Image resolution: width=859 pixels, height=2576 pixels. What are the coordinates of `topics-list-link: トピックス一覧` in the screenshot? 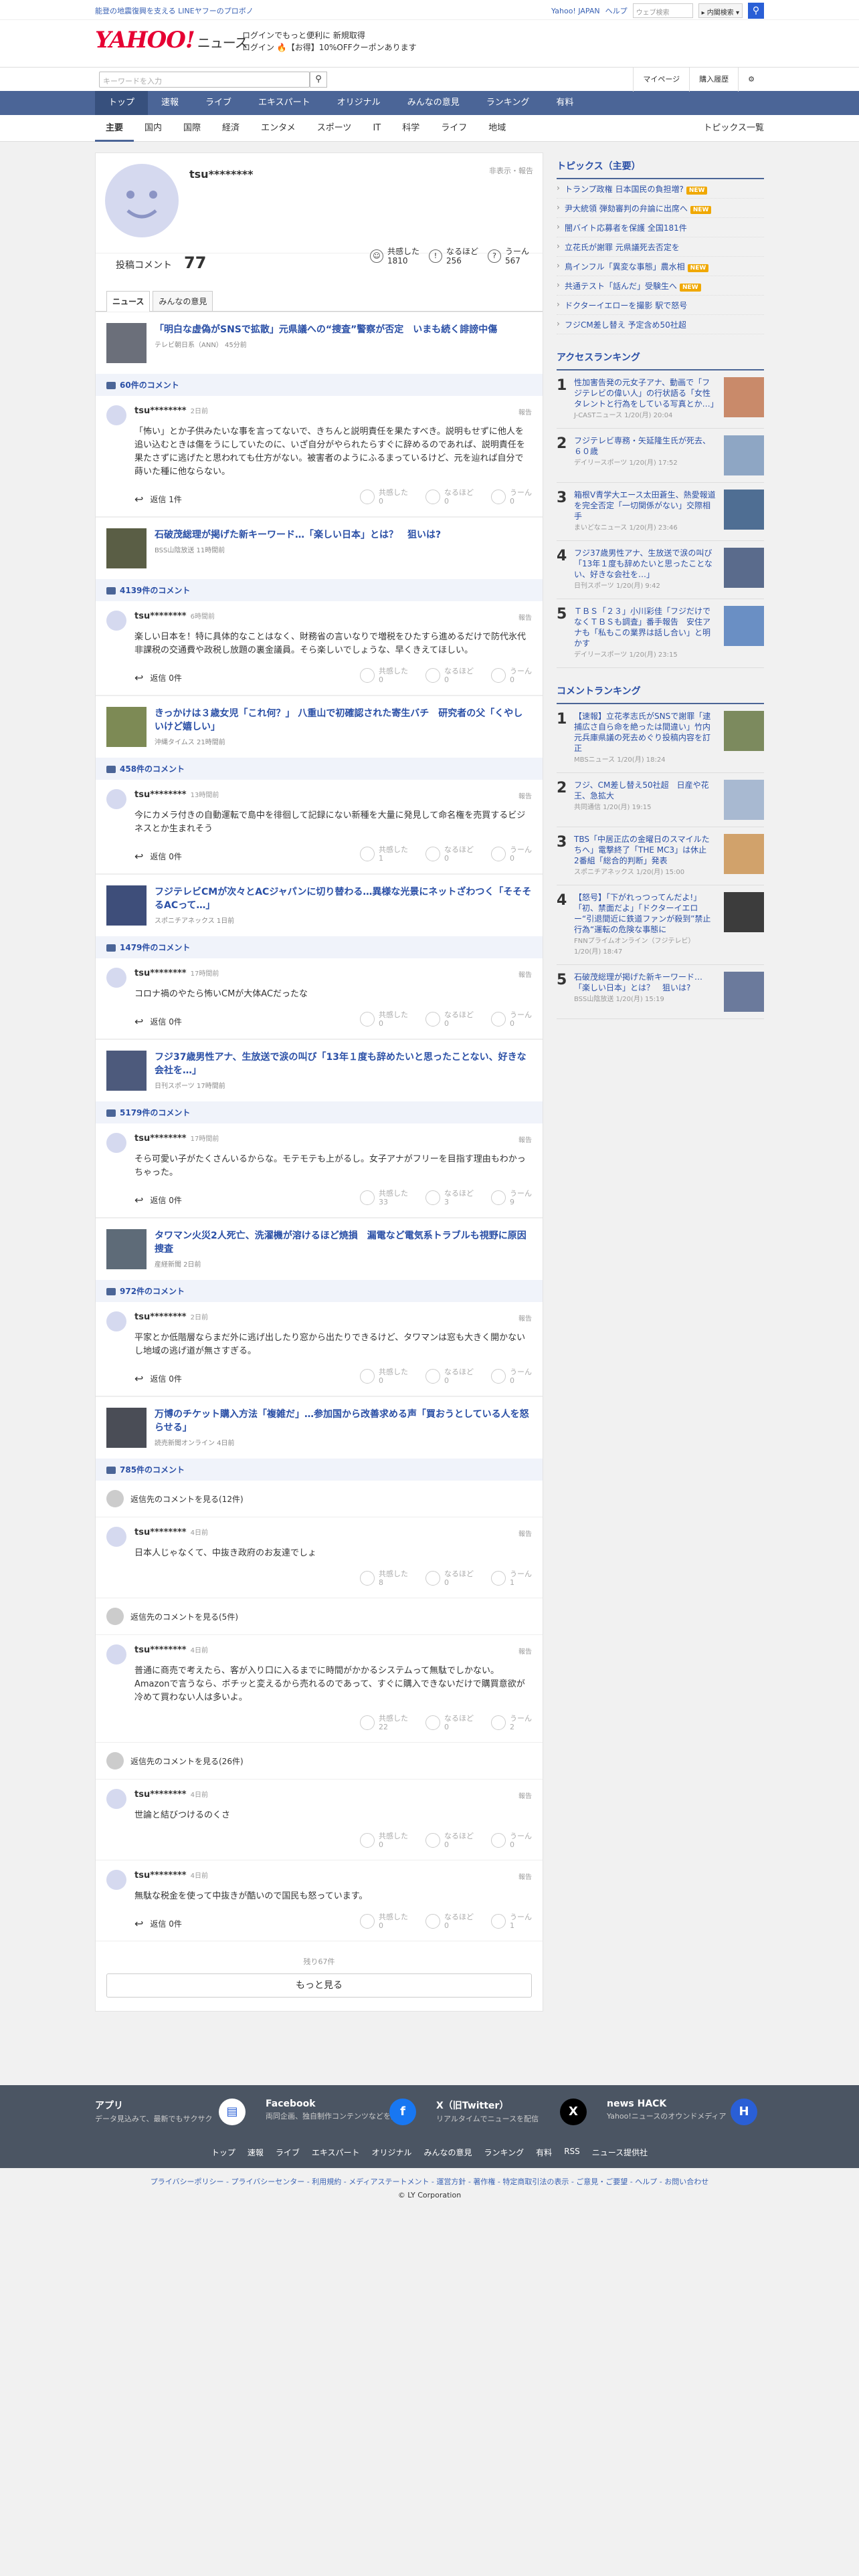 It's located at (733, 128).